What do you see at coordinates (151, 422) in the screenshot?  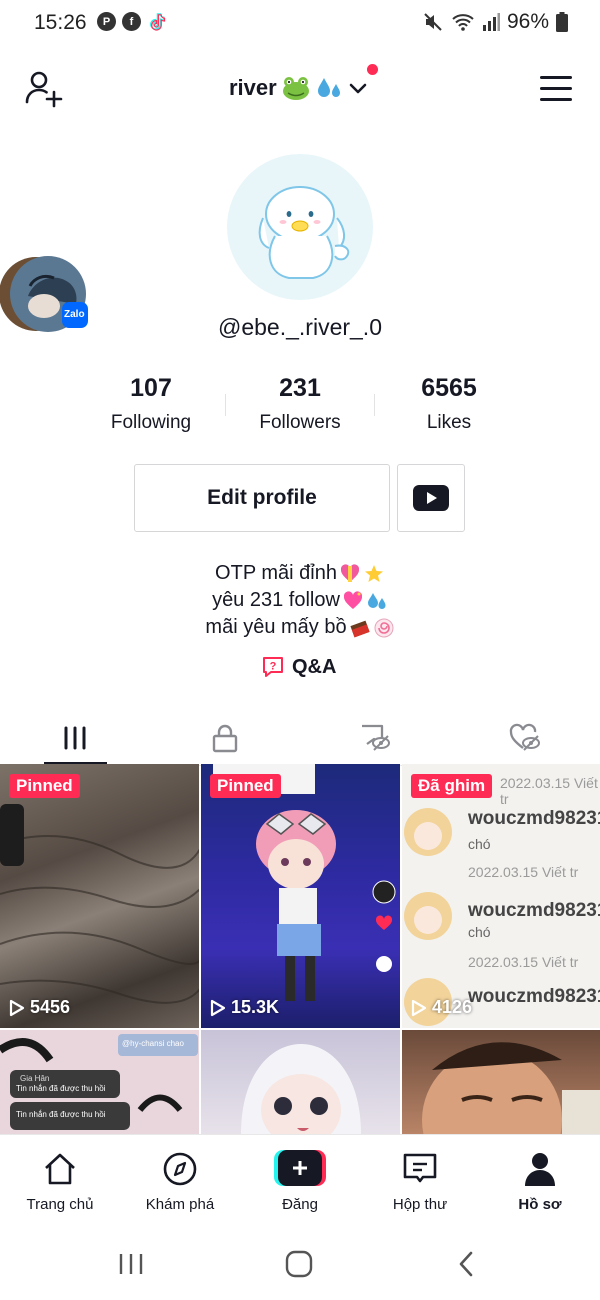 I see `stat-label: Following` at bounding box center [151, 422].